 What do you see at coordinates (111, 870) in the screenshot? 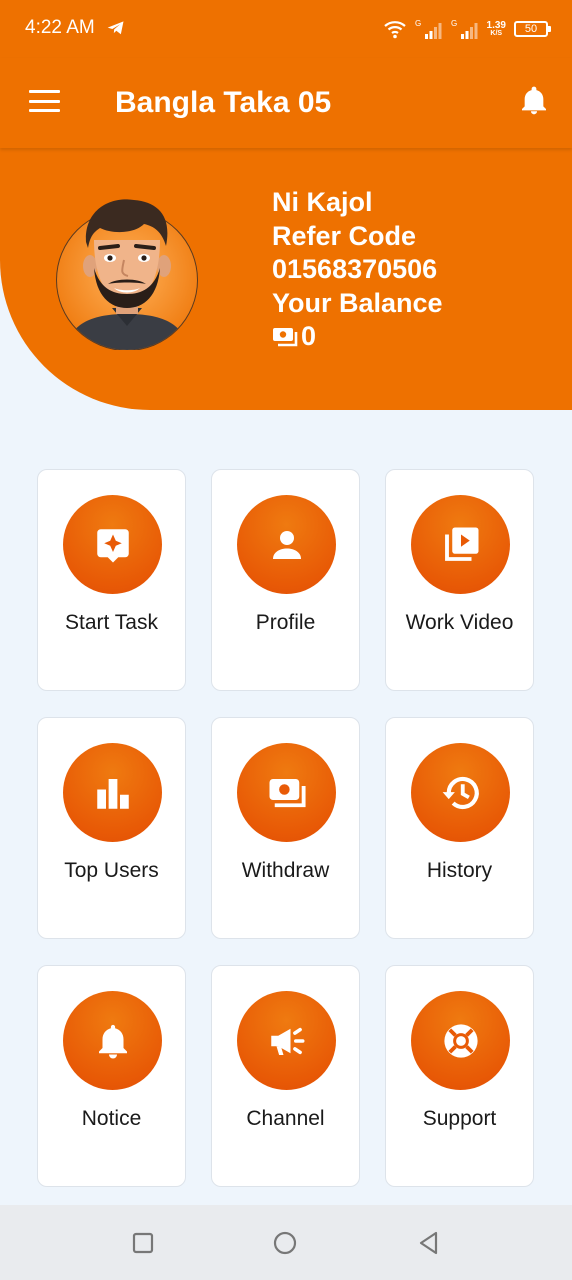
I see `card-label: Top Users` at bounding box center [111, 870].